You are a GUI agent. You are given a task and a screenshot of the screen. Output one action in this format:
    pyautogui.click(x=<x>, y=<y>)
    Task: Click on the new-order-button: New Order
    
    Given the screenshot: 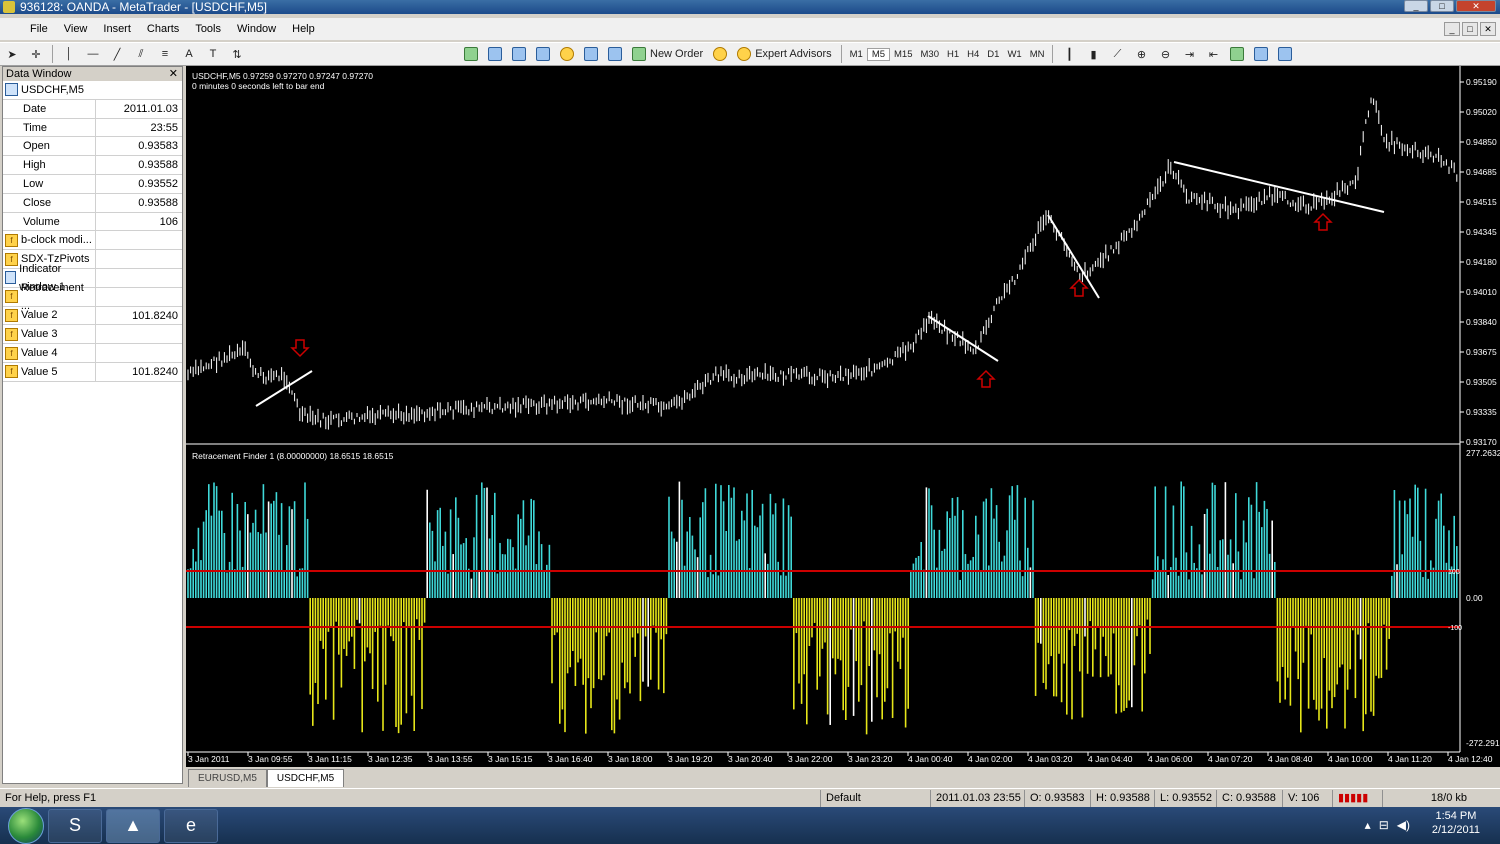 What is the action you would take?
    pyautogui.click(x=667, y=54)
    